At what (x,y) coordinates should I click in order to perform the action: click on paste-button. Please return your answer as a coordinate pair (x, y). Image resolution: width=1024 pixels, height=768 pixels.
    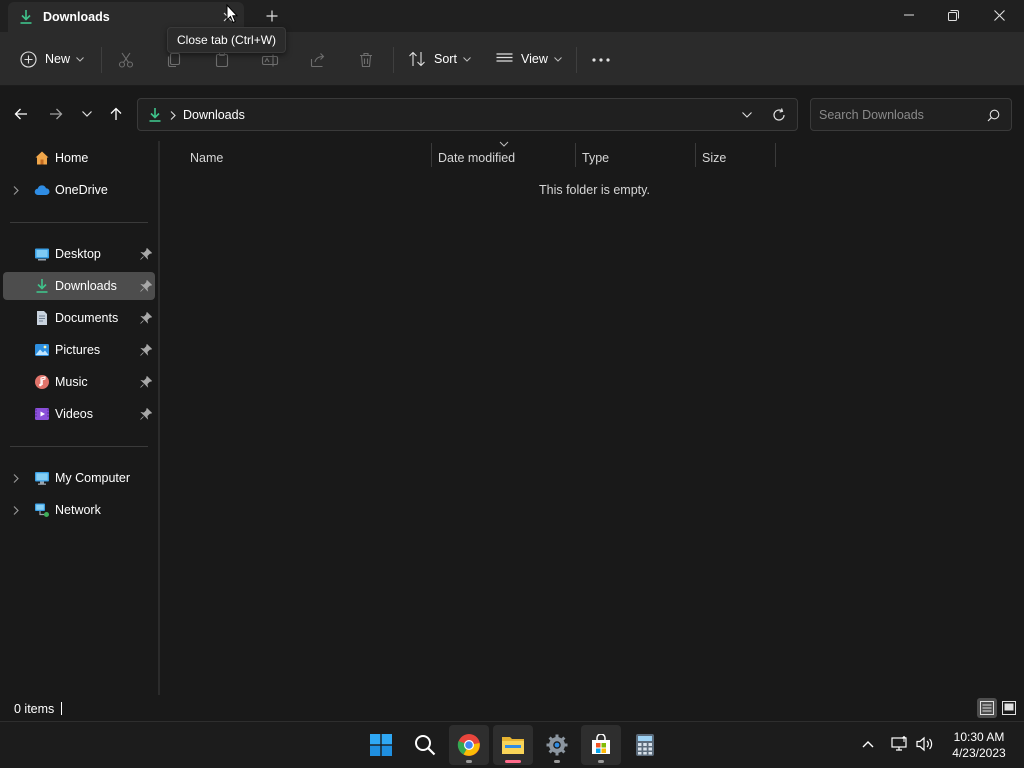
    Looking at the image, I should click on (222, 60).